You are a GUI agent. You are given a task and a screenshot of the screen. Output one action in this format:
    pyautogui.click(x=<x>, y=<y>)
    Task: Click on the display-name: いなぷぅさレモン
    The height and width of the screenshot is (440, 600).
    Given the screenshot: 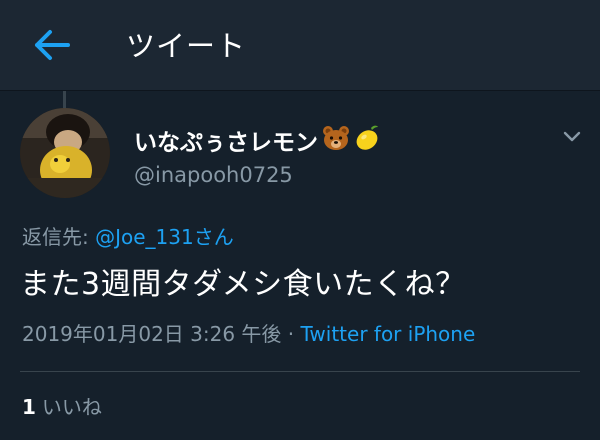 What is the action you would take?
    pyautogui.click(x=258, y=142)
    